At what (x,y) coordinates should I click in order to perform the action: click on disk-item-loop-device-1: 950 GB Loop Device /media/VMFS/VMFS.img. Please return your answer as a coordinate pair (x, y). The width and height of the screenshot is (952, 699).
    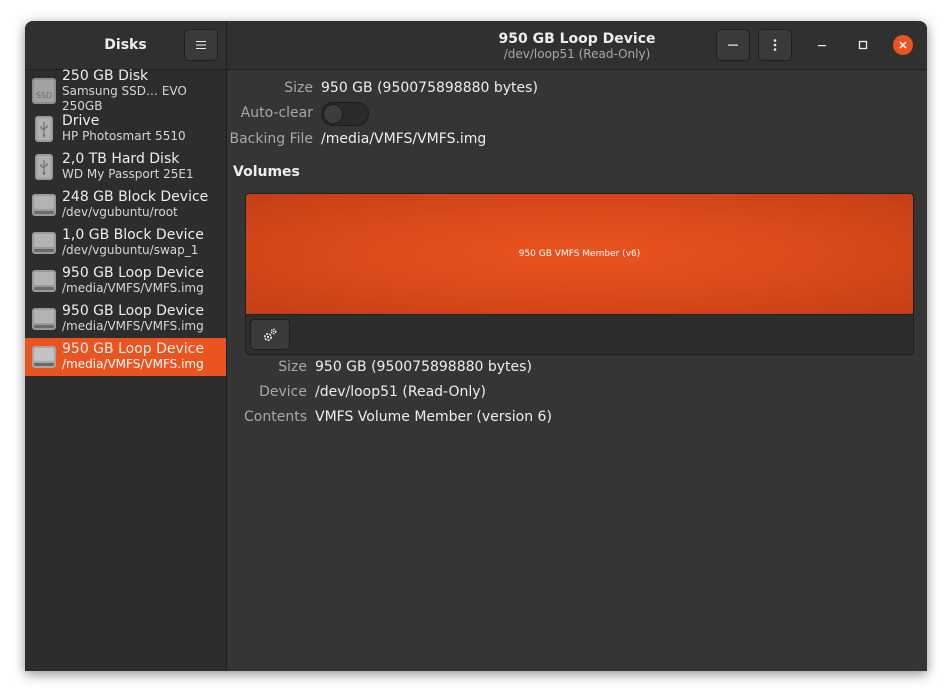
    Looking at the image, I should click on (125, 281).